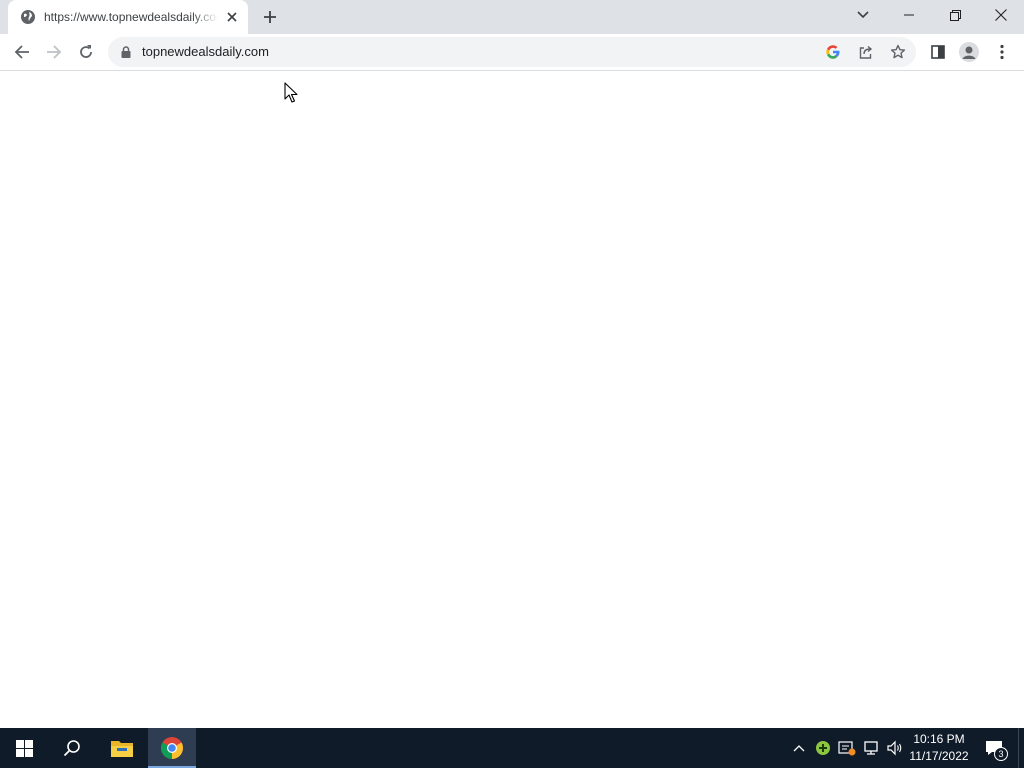 This screenshot has height=768, width=1024. Describe the element at coordinates (28, 17) in the screenshot. I see `globe-icon` at that location.